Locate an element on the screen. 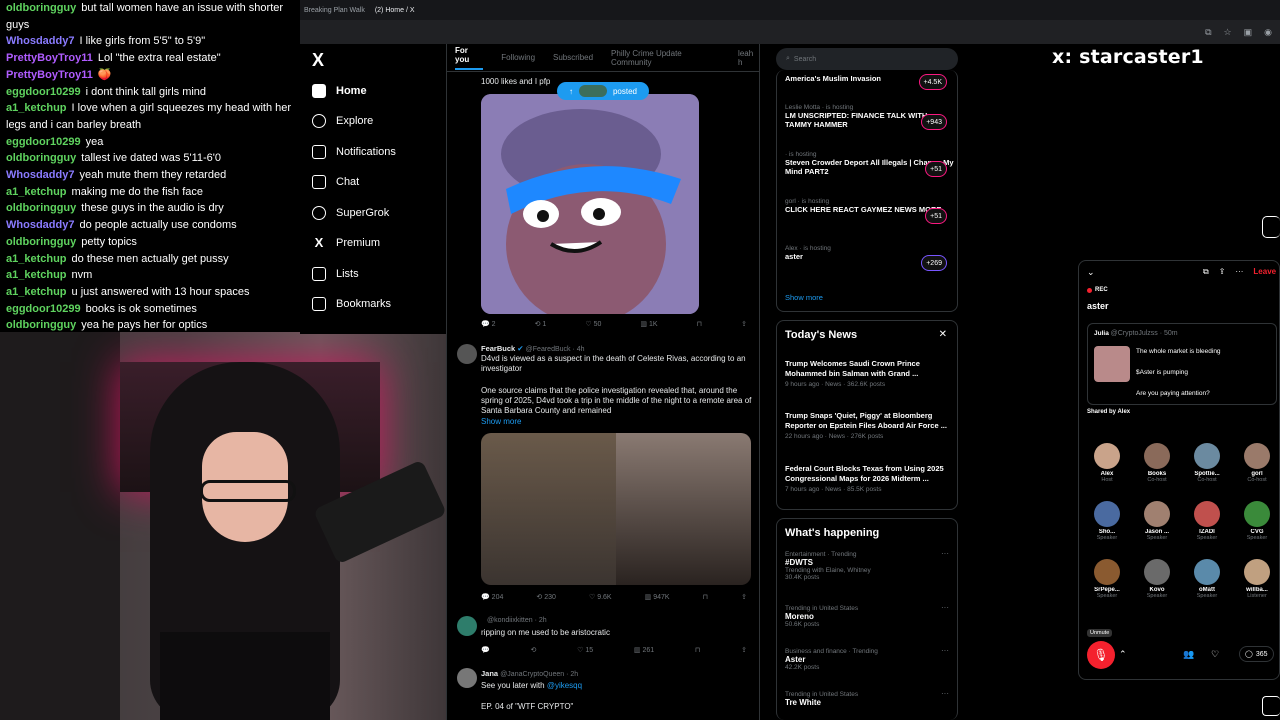 The image size is (1280, 720). tab-following: Following is located at coordinates (518, 57).